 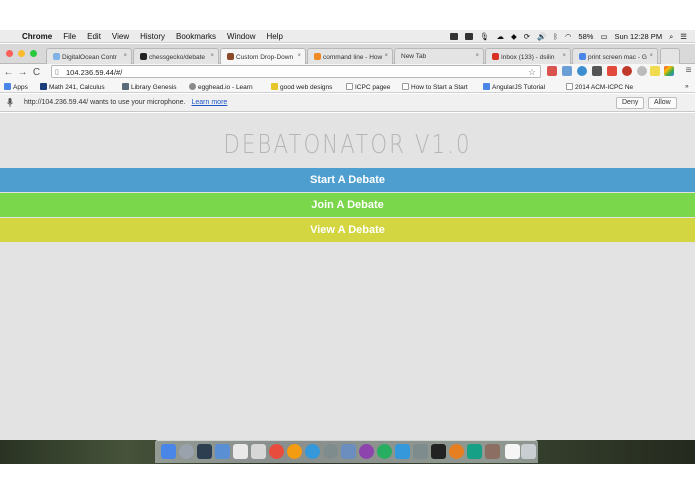 I want to click on ibooks-icon, so click(x=294, y=451).